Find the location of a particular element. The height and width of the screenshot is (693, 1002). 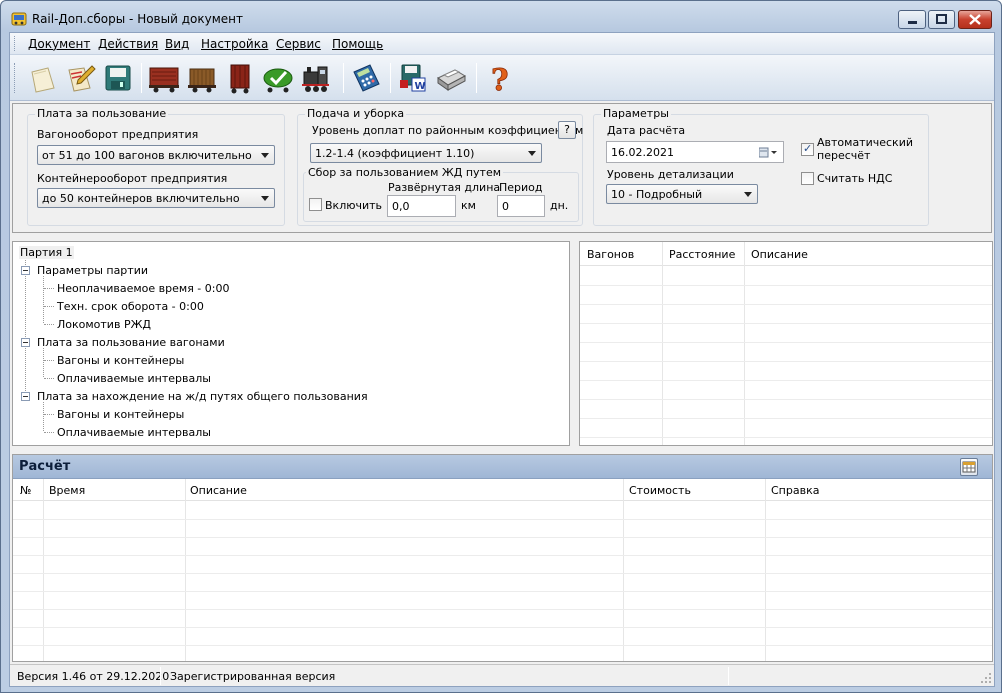

length-input: 0,0 is located at coordinates (421, 206).